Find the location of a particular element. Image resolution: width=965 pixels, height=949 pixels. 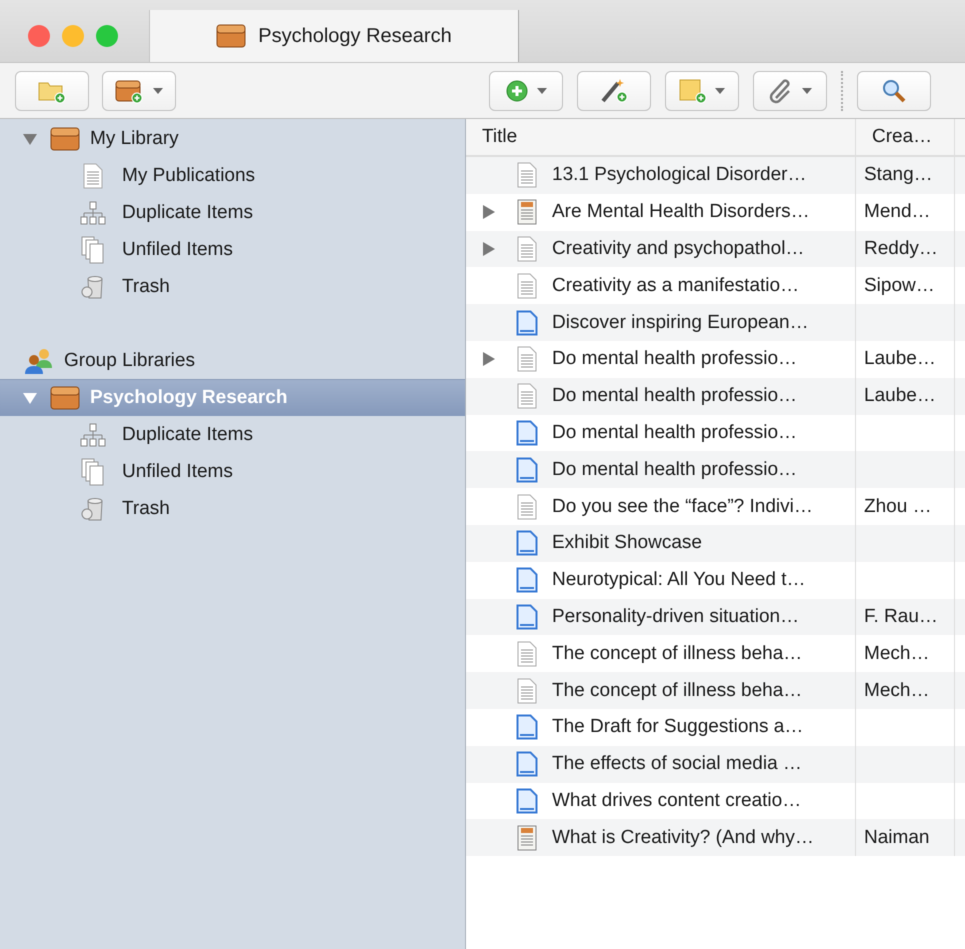

wand-plus-icon is located at coordinates (614, 90).